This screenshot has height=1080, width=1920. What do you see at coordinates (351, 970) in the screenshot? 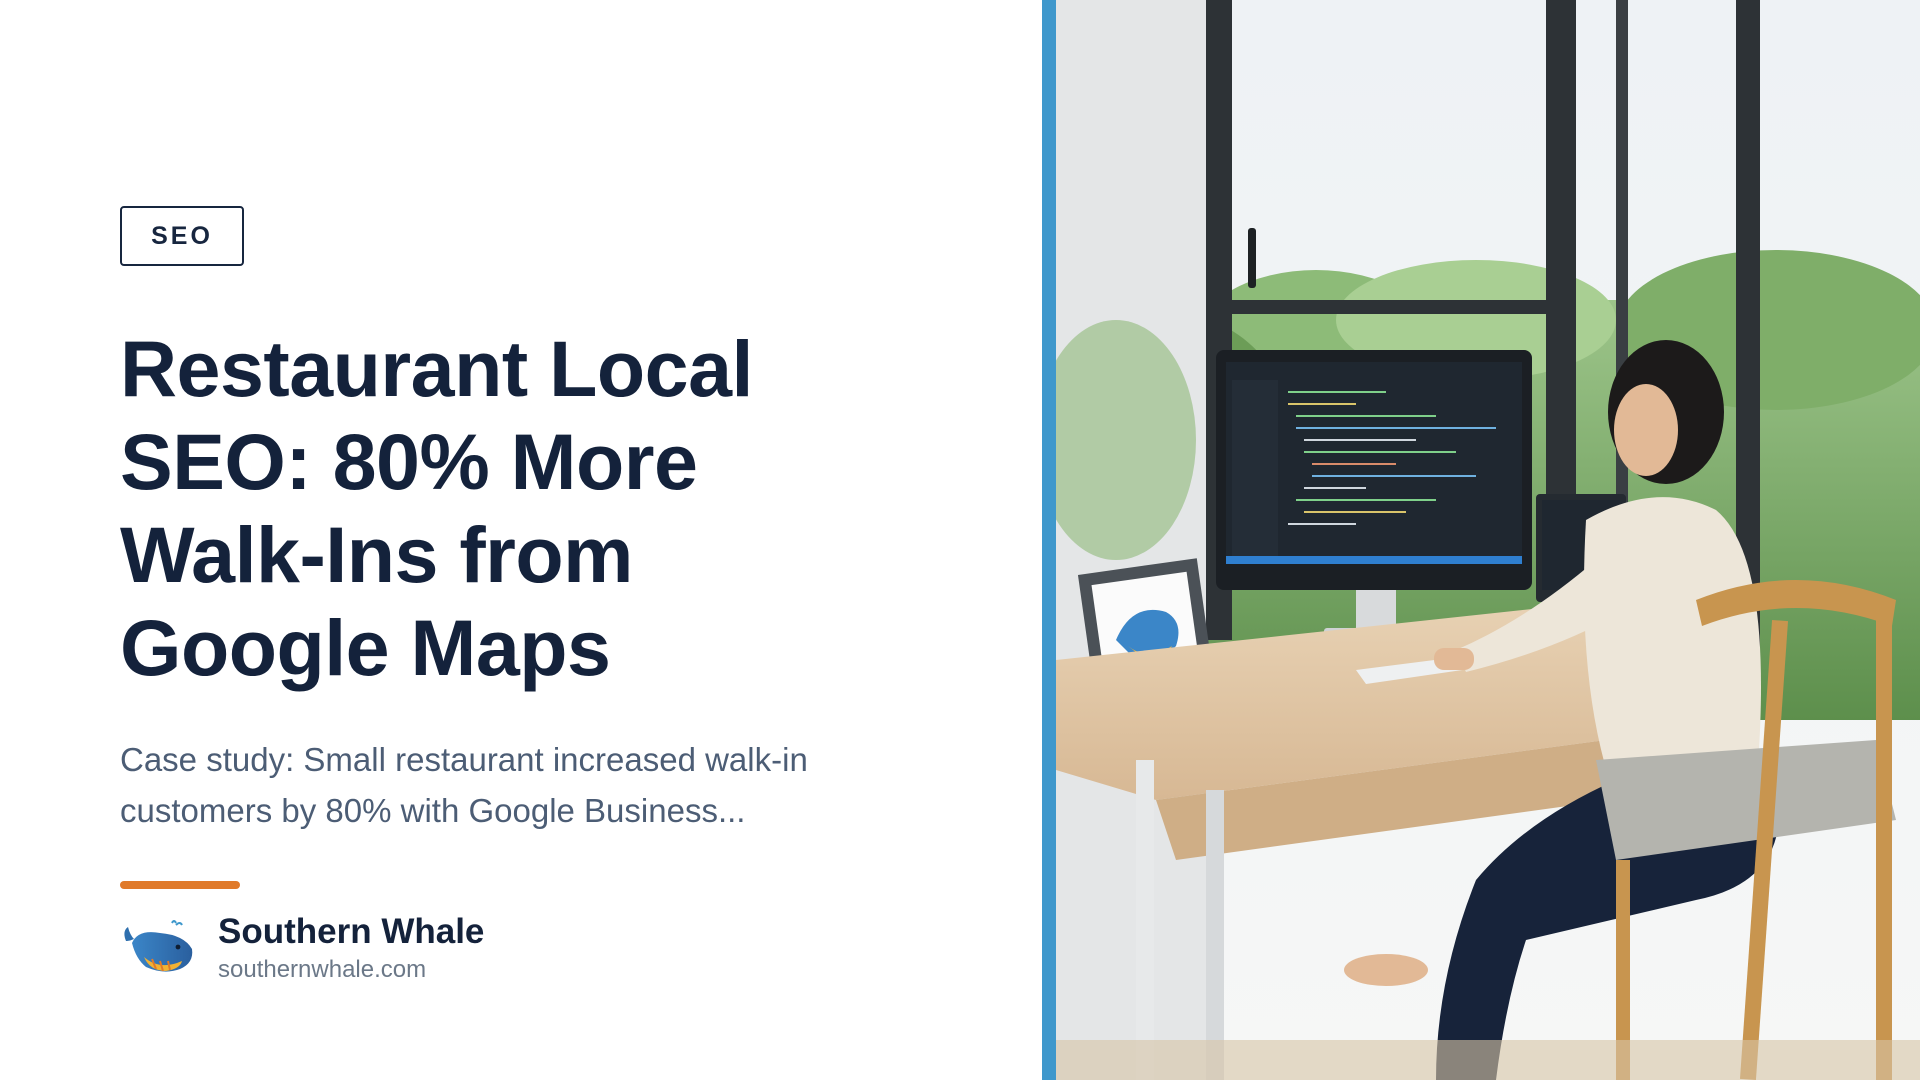
I see `brand-url: southernwhale.com` at bounding box center [351, 970].